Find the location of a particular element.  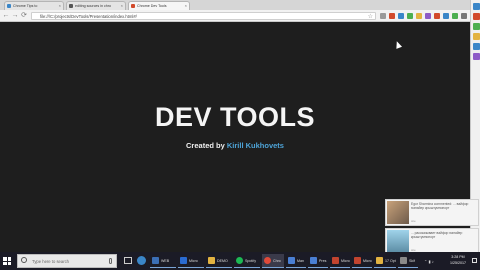

search-icon is located at coordinates (24, 260).